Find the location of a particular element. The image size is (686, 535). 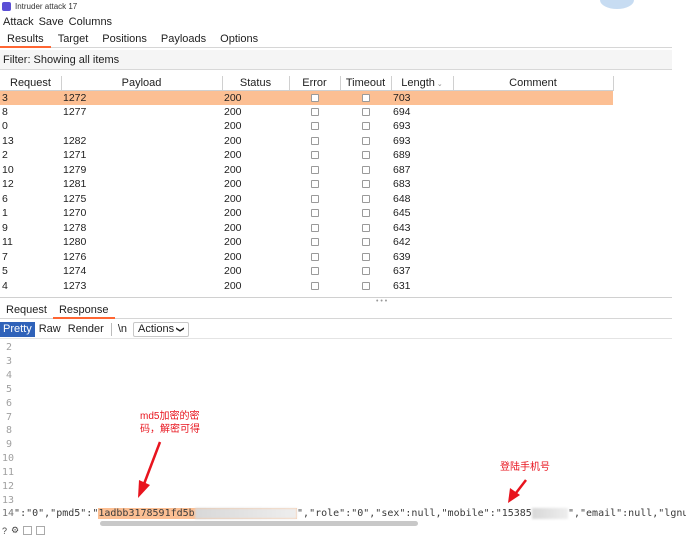

tab-response: Response is located at coordinates (83, 311).